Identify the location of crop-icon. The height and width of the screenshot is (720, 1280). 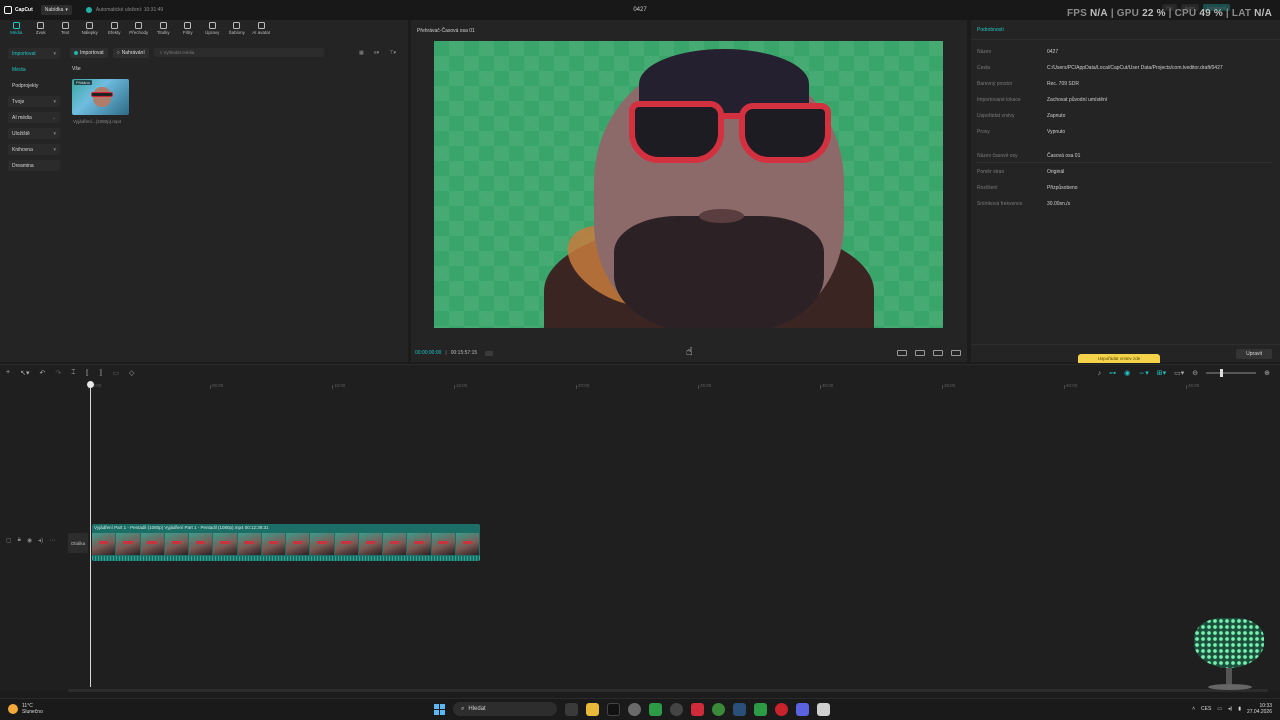
(920, 353).